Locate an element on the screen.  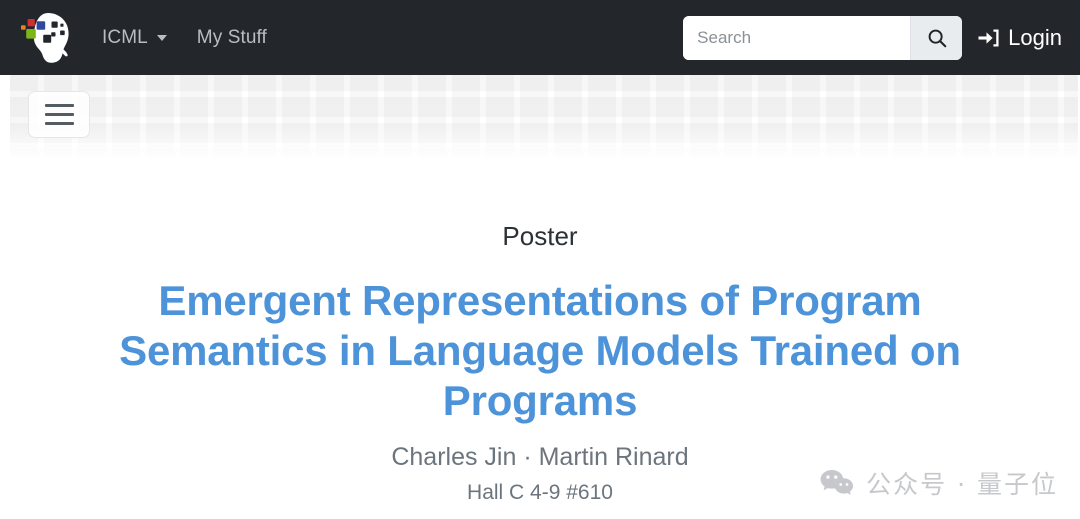
icml-logo is located at coordinates (47, 38).